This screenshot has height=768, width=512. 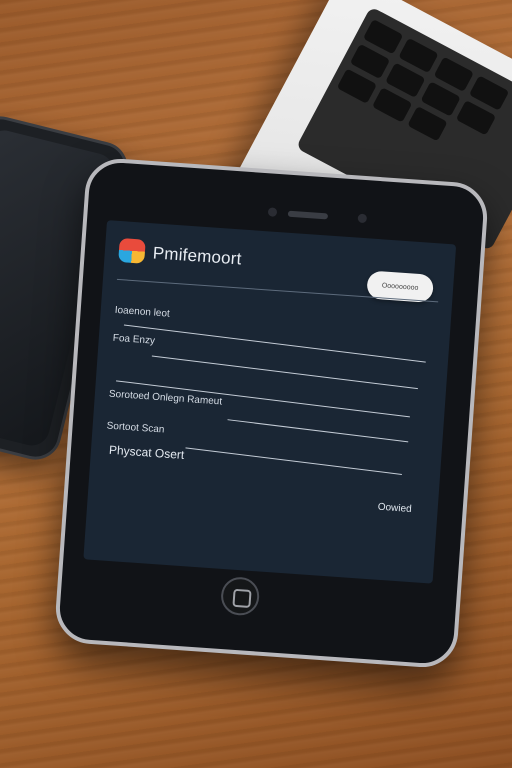 I want to click on app-title: Pmifemoort, so click(x=197, y=256).